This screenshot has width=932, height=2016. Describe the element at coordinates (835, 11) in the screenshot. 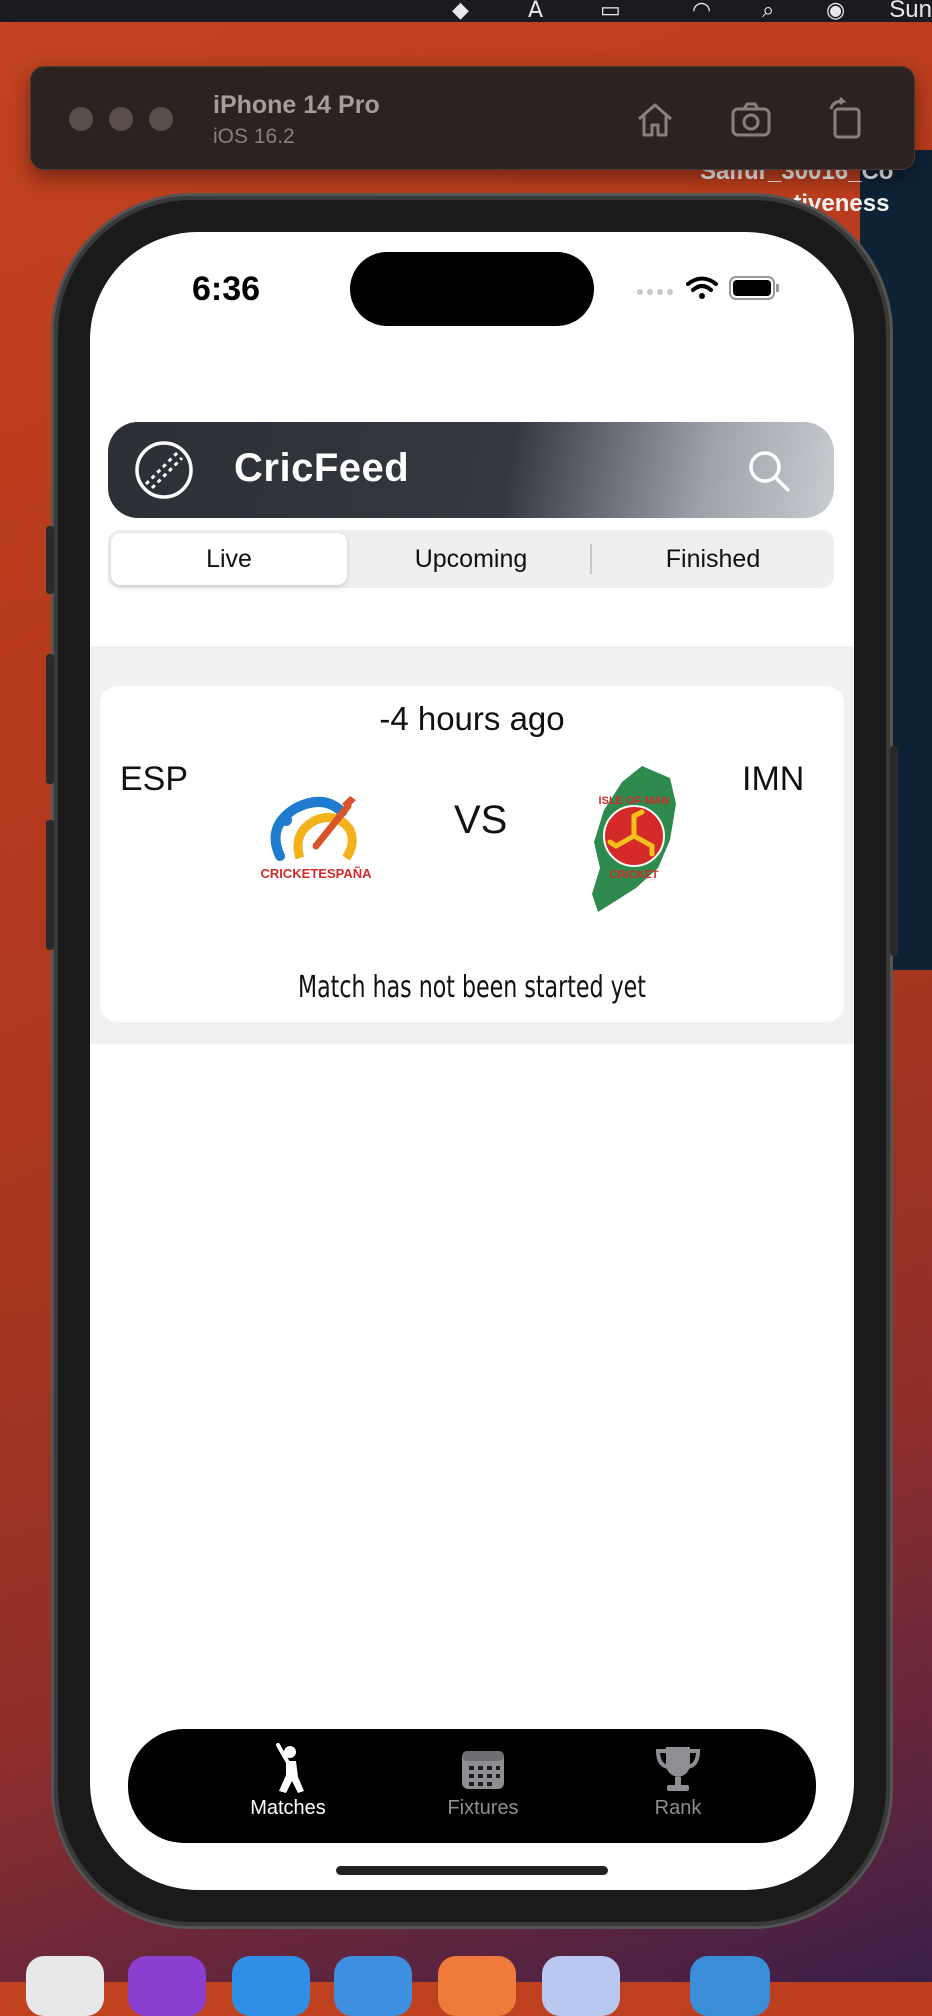

I see `control-center-icon: ◉` at that location.